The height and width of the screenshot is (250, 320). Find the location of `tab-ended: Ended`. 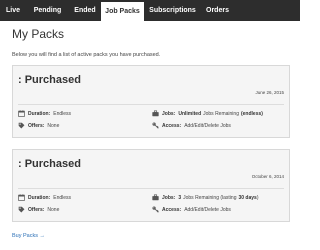

tab-ended: Ended is located at coordinates (85, 10).